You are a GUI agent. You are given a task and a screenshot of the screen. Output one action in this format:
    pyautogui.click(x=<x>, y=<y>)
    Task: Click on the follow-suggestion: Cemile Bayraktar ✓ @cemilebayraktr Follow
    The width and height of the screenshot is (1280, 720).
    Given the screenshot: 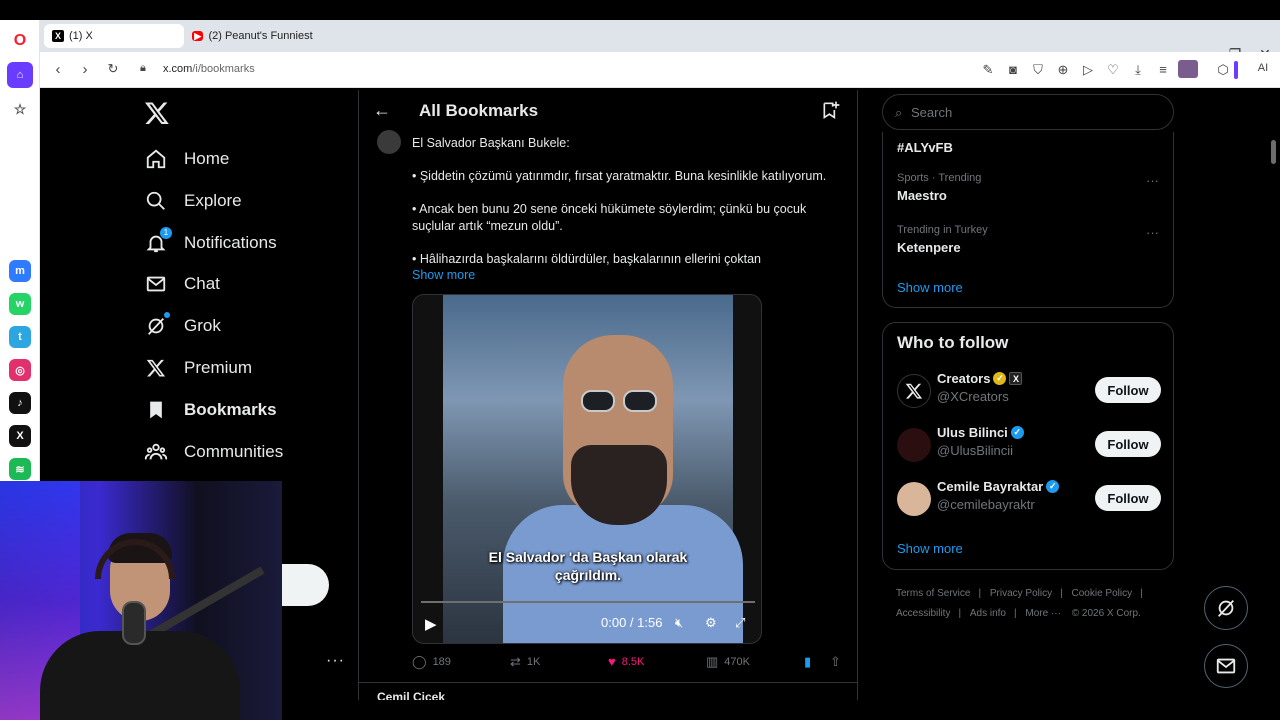 What is the action you would take?
    pyautogui.click(x=1029, y=499)
    